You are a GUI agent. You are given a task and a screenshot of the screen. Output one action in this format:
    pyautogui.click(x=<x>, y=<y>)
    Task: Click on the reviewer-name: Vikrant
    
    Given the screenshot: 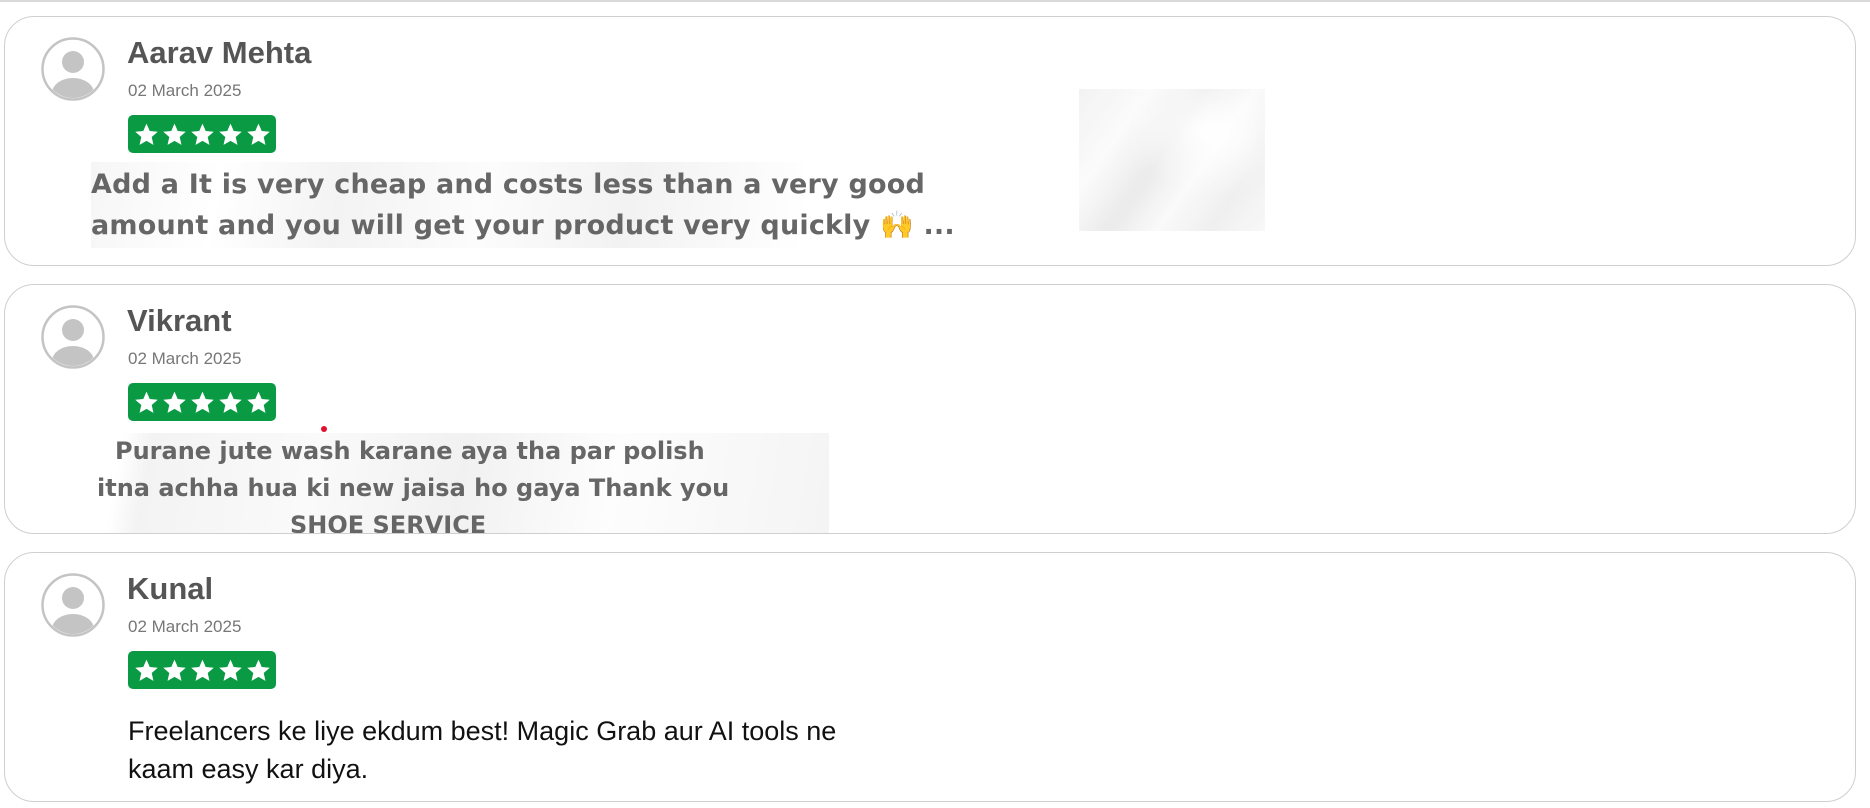 What is the action you would take?
    pyautogui.click(x=179, y=320)
    